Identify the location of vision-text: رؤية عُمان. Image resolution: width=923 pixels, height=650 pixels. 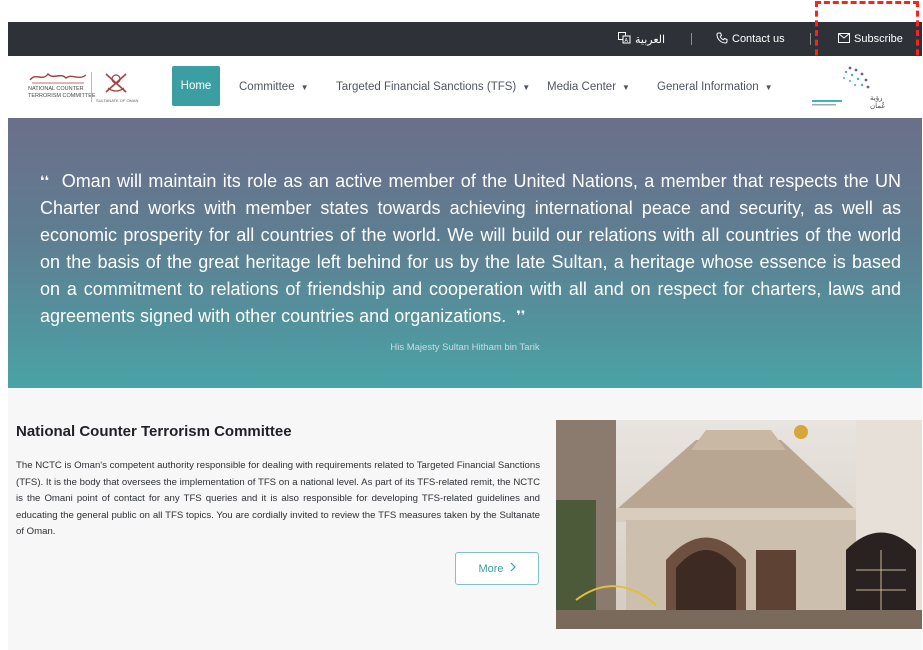
(878, 102).